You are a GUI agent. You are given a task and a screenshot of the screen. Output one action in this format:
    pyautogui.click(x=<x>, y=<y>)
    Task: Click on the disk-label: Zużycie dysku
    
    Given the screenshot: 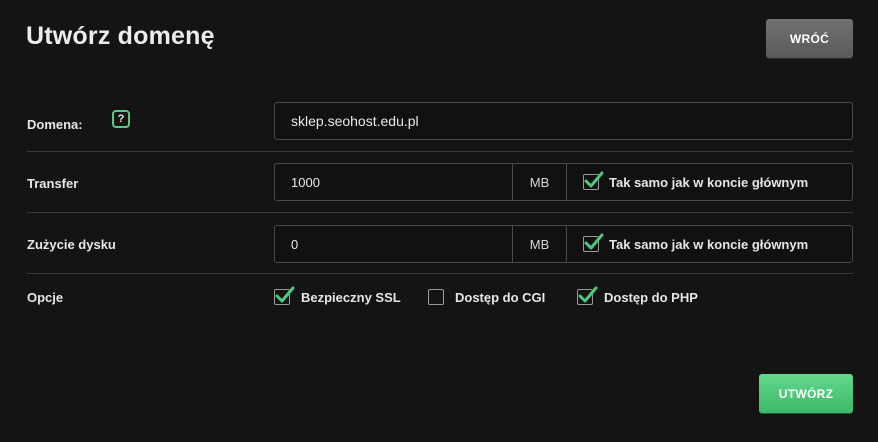 What is the action you would take?
    pyautogui.click(x=71, y=244)
    